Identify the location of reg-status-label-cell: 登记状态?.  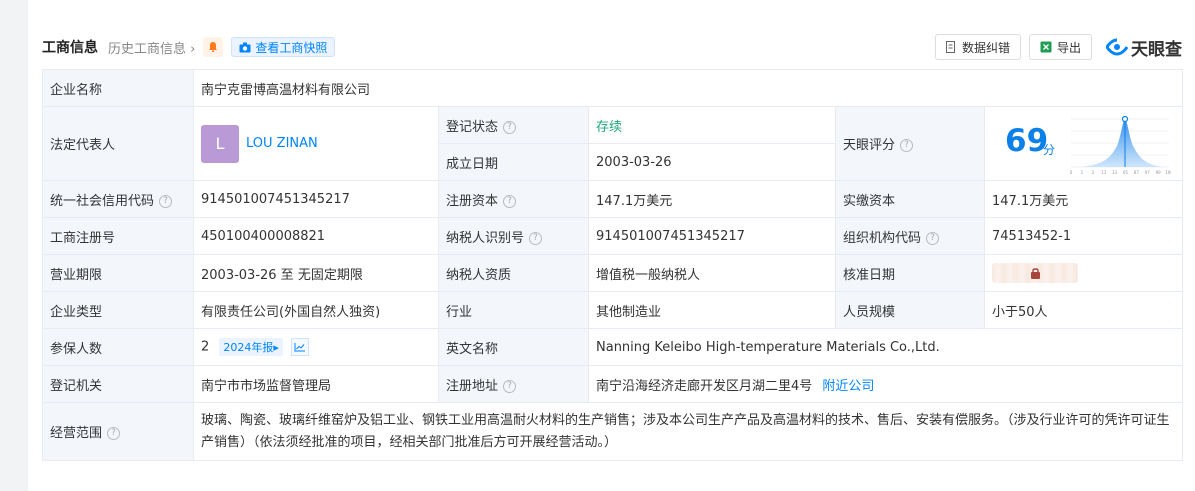
(513, 125).